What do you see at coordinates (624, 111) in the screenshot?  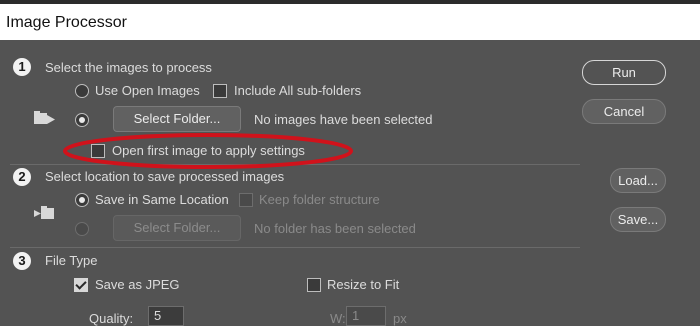 I see `cancel-button: Cancel` at bounding box center [624, 111].